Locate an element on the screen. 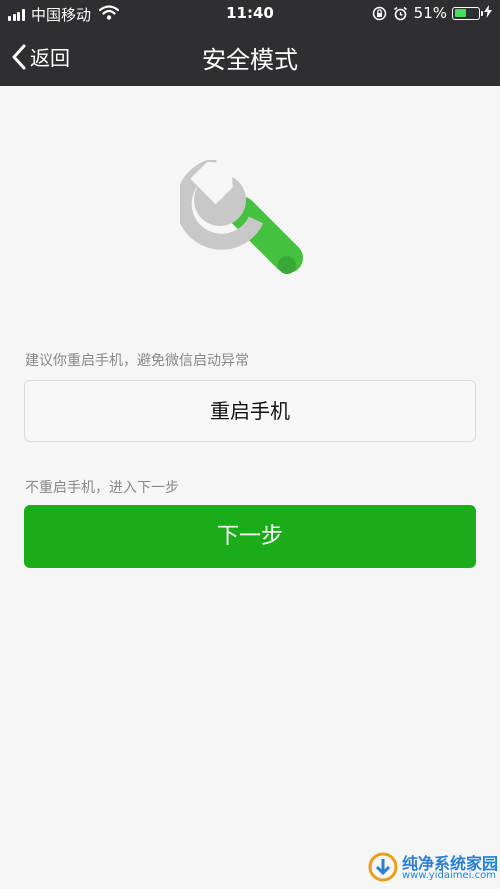 The width and height of the screenshot is (500, 889). rotation-lock-icon is located at coordinates (379, 13).